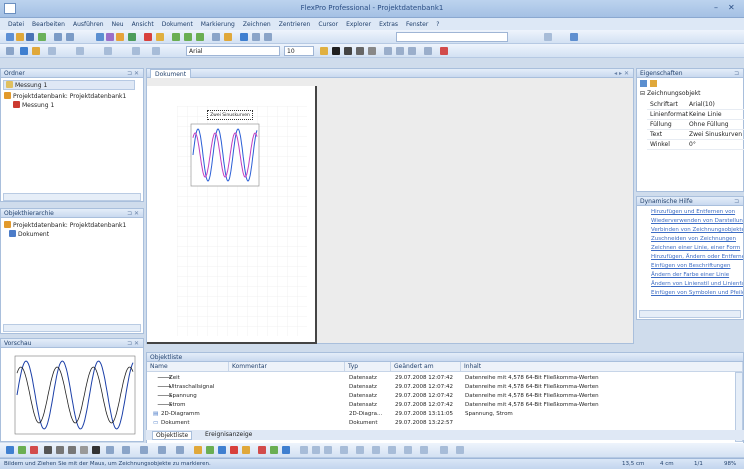  What do you see at coordinates (653, 83) in the screenshot?
I see `category-icon` at bounding box center [653, 83].